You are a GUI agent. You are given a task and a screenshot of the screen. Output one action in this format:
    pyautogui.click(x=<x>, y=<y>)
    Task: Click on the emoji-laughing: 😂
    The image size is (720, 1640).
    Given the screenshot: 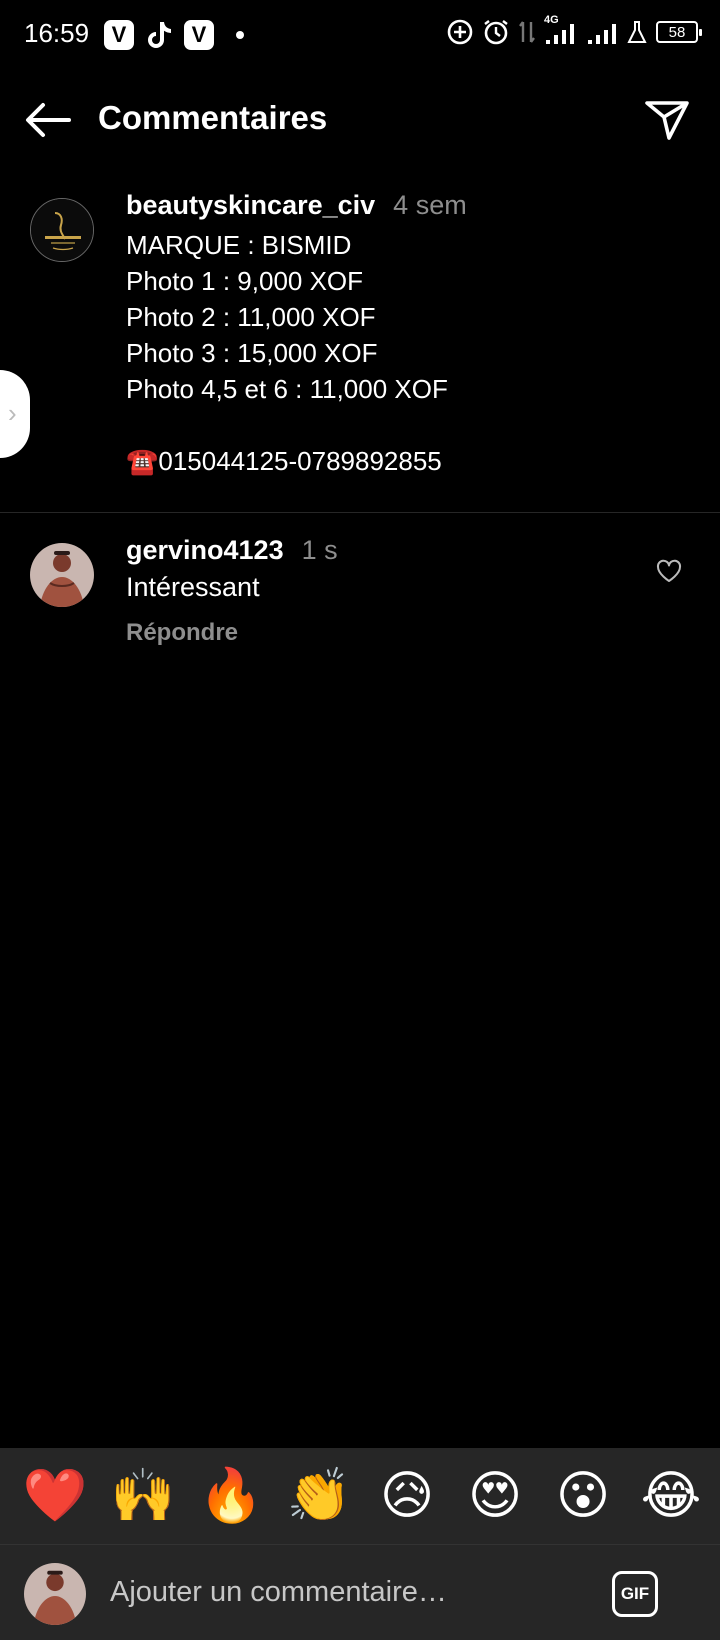 What is the action you would take?
    pyautogui.click(x=671, y=1496)
    